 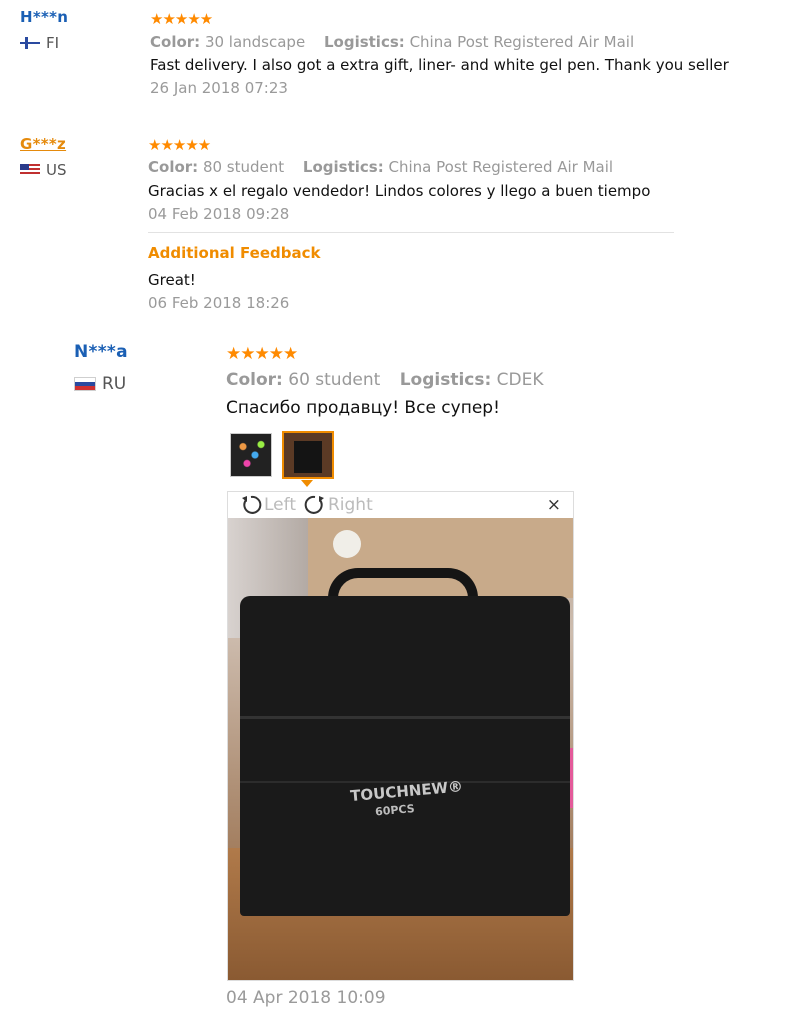 What do you see at coordinates (350, 505) in the screenshot?
I see `rotate-right-label: Right` at bounding box center [350, 505].